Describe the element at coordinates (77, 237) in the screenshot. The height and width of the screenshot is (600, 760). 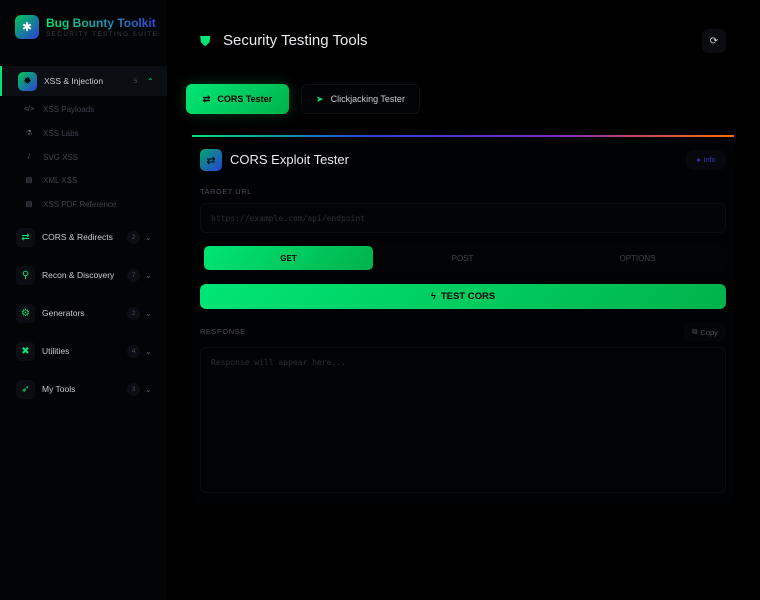
I see `category-label: CORS & Redirects` at that location.